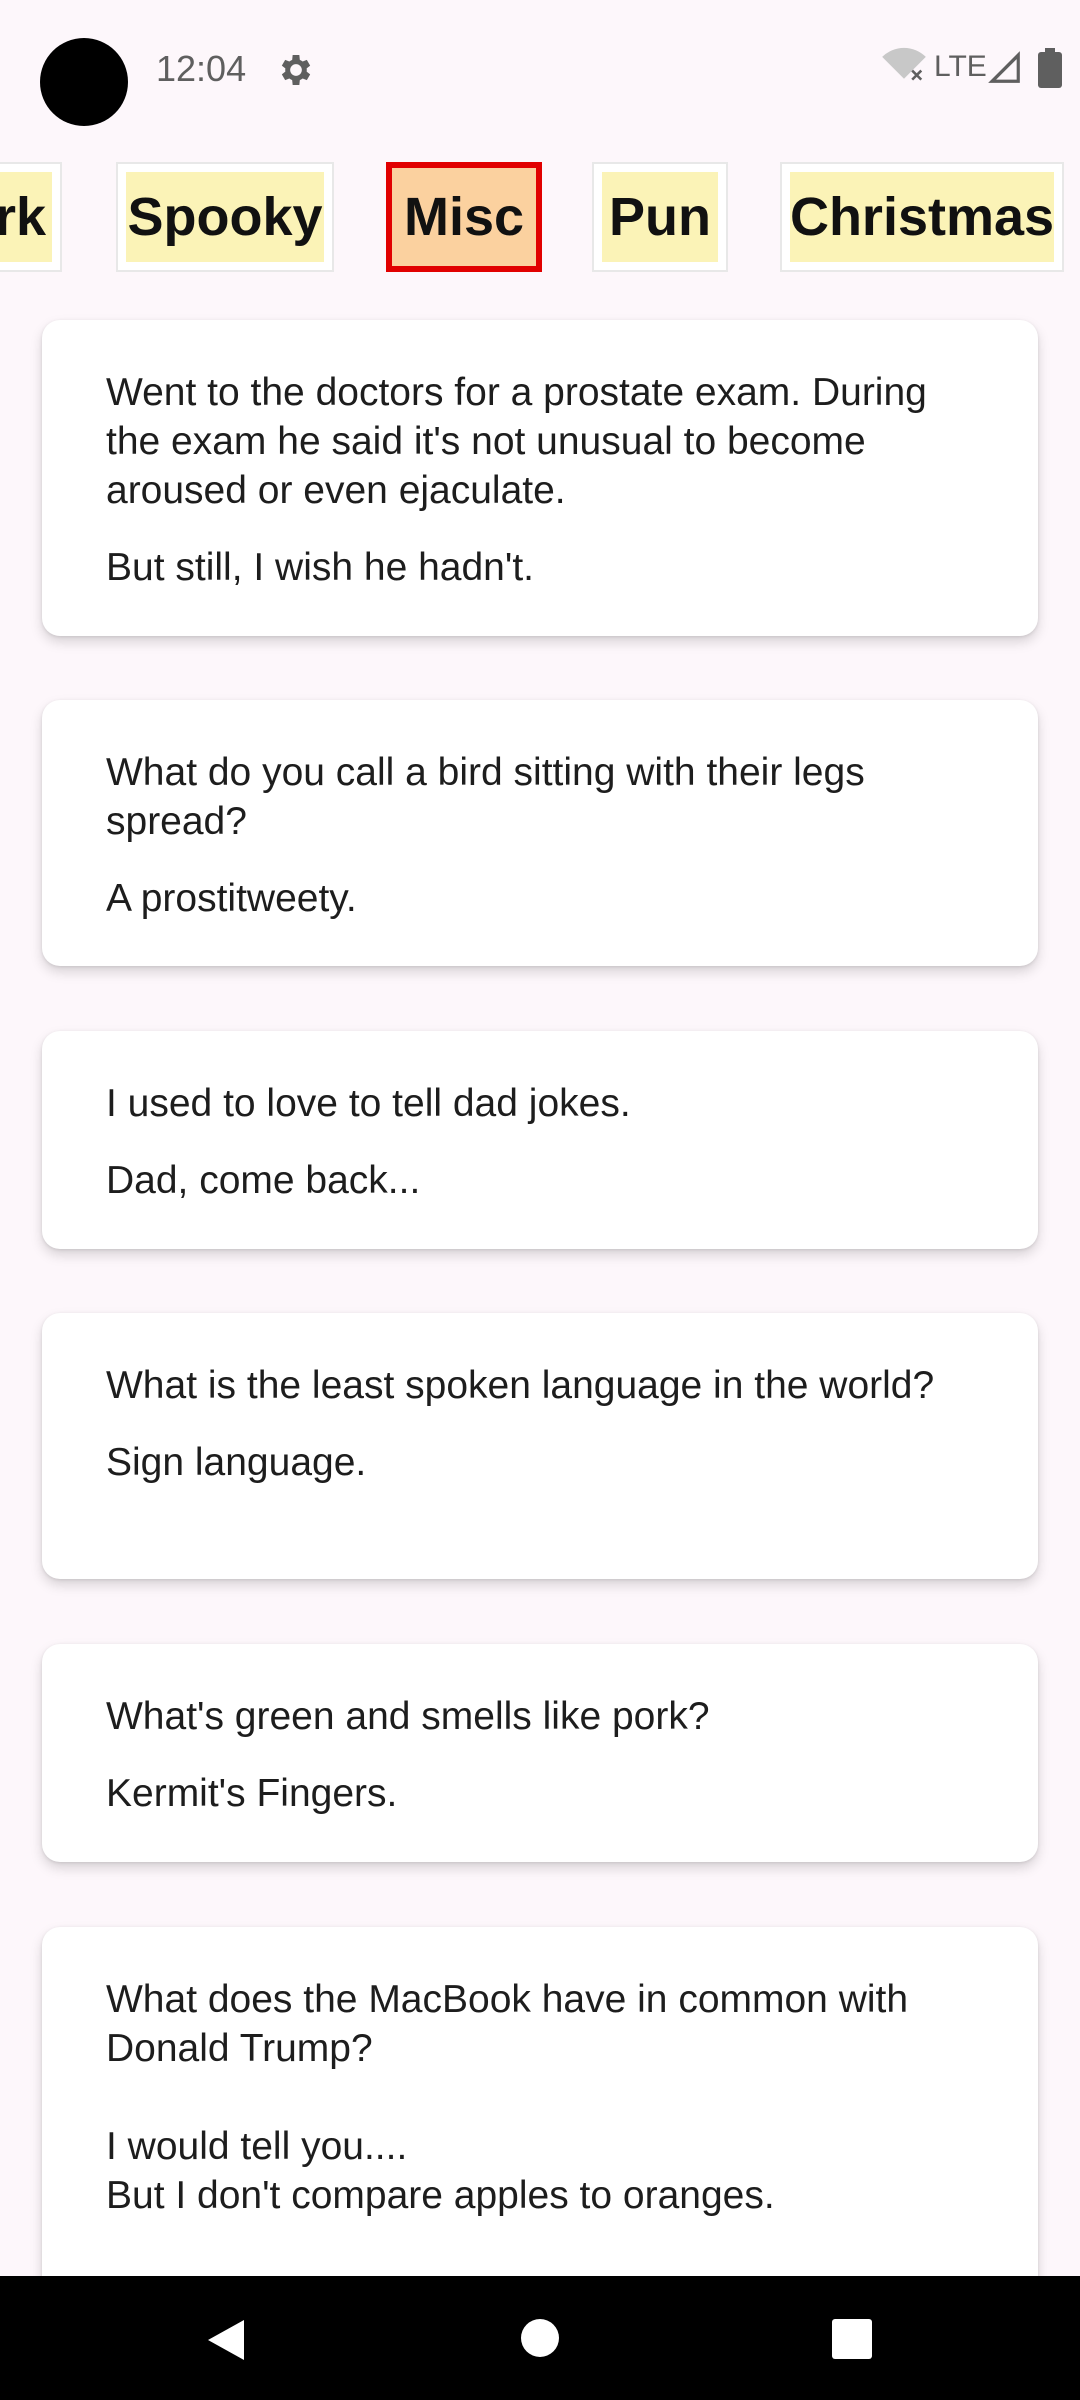  I want to click on navigation-bar, so click(540, 2338).